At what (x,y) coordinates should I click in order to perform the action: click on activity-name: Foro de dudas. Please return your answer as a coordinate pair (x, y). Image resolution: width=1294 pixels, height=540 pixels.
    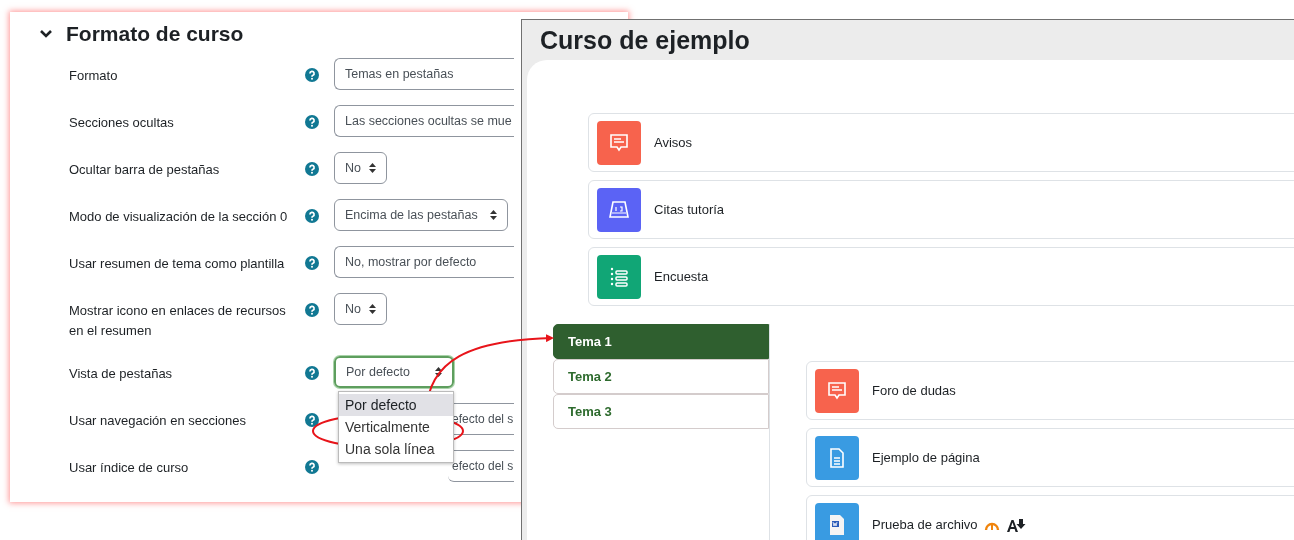
    Looking at the image, I should click on (914, 390).